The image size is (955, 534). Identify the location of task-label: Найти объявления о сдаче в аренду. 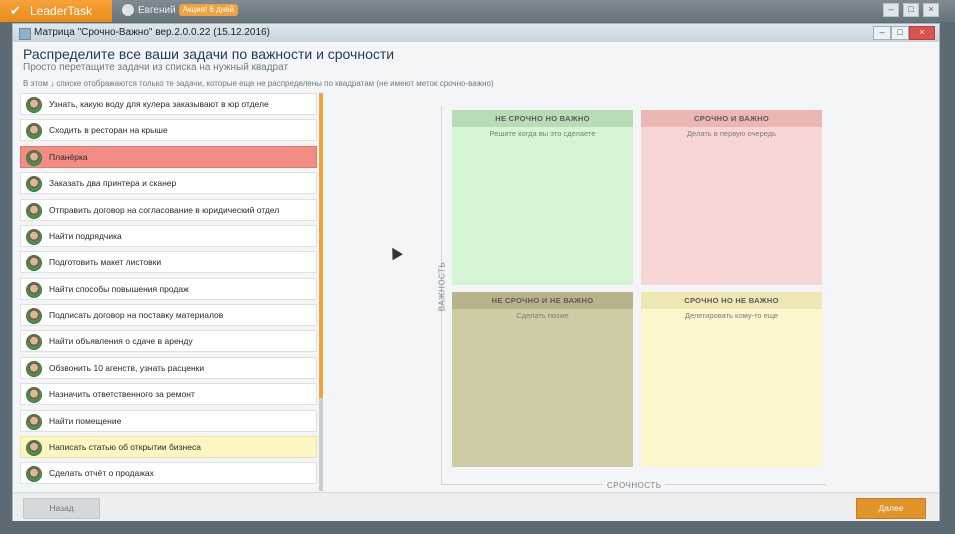
(121, 341).